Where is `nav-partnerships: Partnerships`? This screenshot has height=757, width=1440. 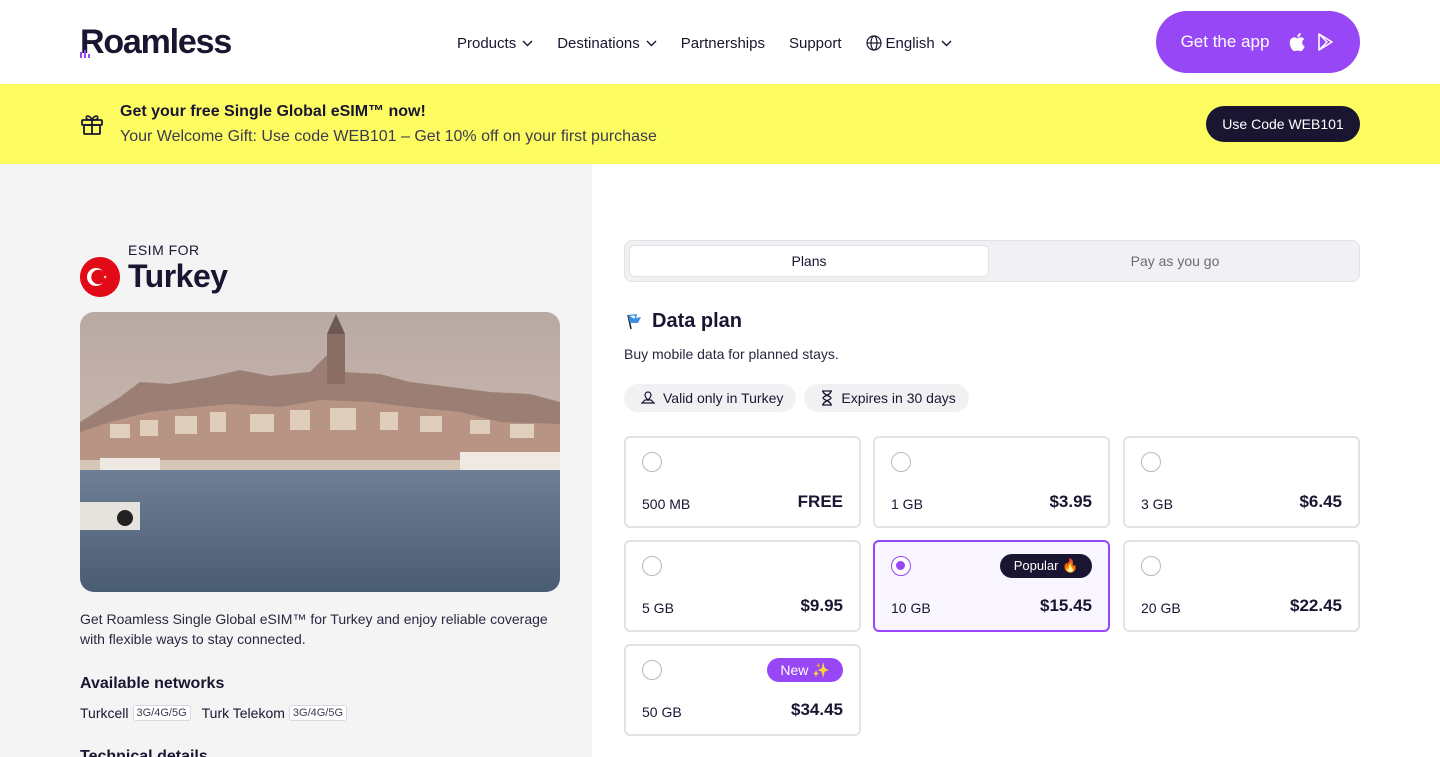 nav-partnerships: Partnerships is located at coordinates (723, 43).